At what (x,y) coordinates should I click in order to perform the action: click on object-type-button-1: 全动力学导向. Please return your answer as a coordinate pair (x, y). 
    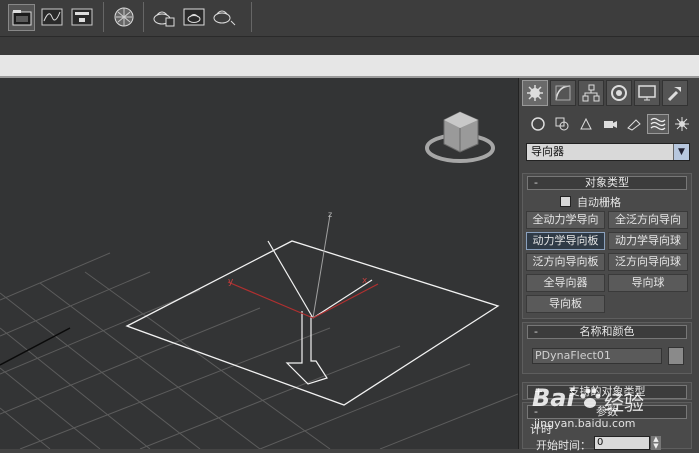
    Looking at the image, I should click on (565, 220).